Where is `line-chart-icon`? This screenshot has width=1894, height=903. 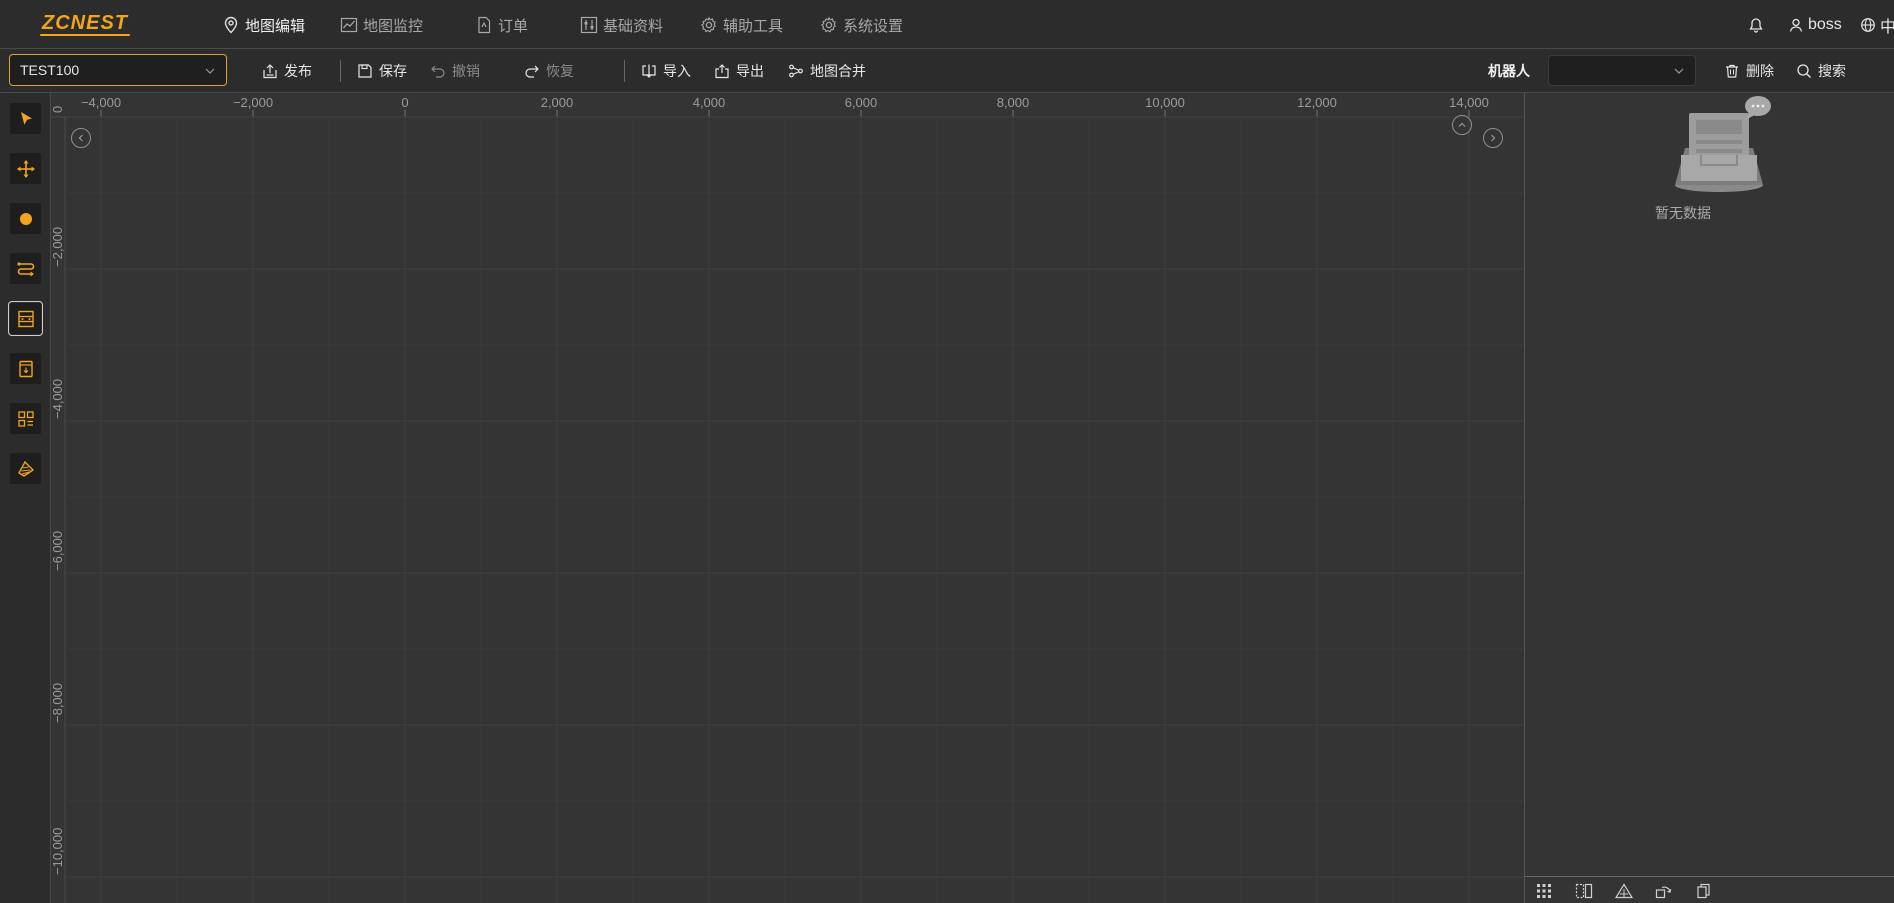
line-chart-icon is located at coordinates (349, 25).